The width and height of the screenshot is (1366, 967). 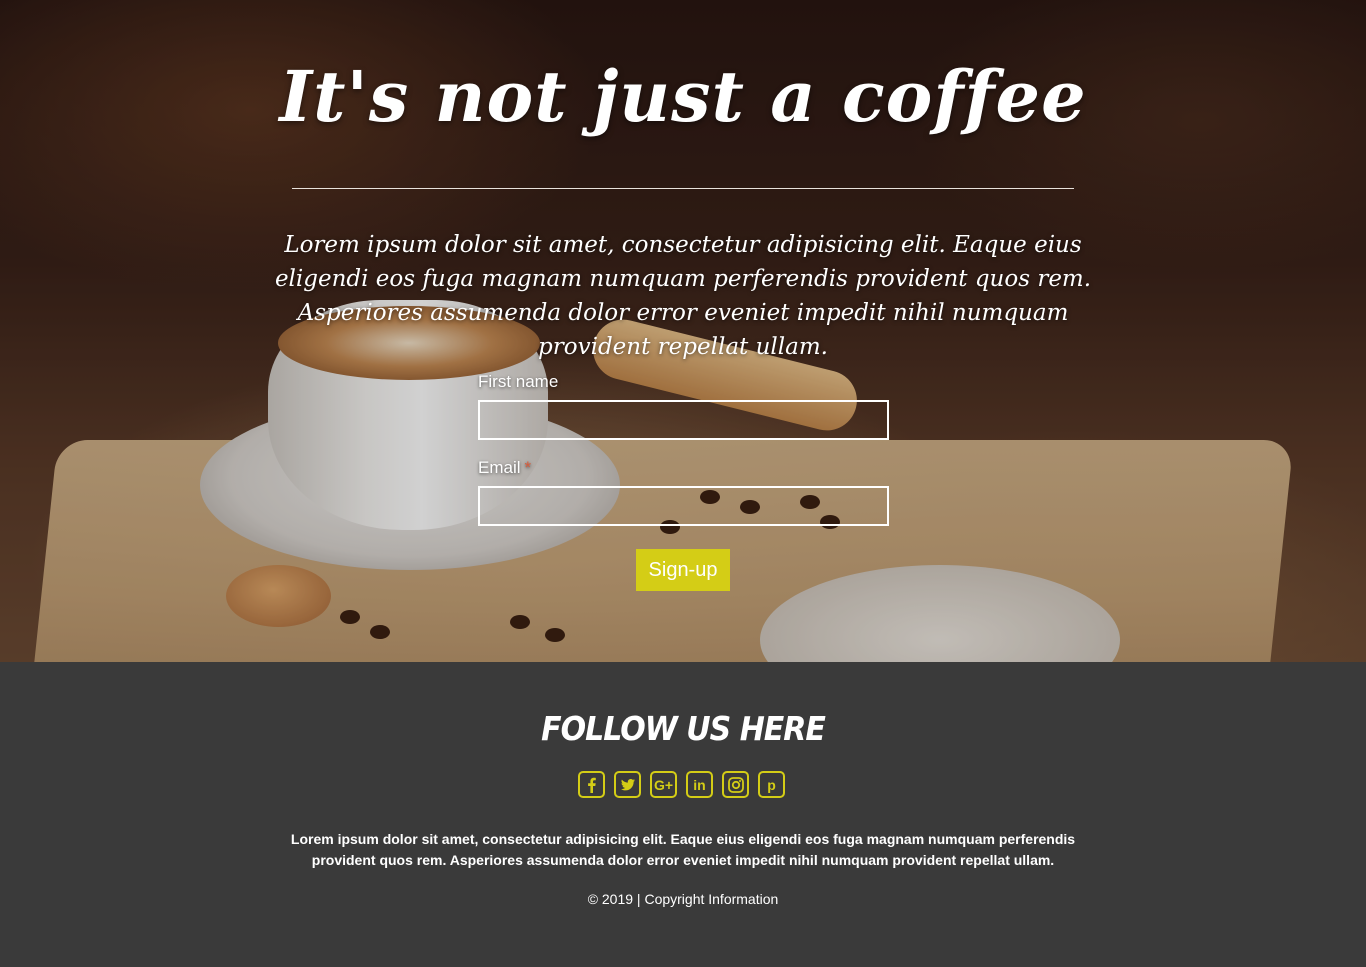 What do you see at coordinates (699, 784) in the screenshot?
I see `linkedin-icon: in` at bounding box center [699, 784].